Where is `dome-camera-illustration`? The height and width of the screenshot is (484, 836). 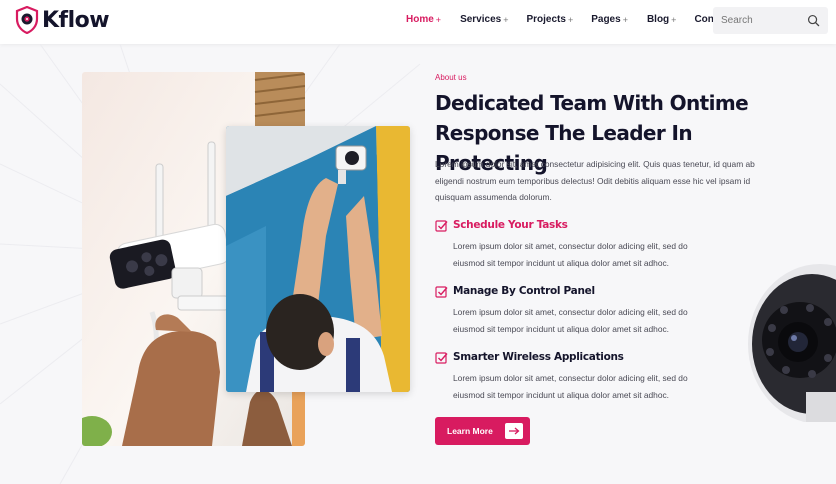
dome-camera-illustration is located at coordinates (792, 343).